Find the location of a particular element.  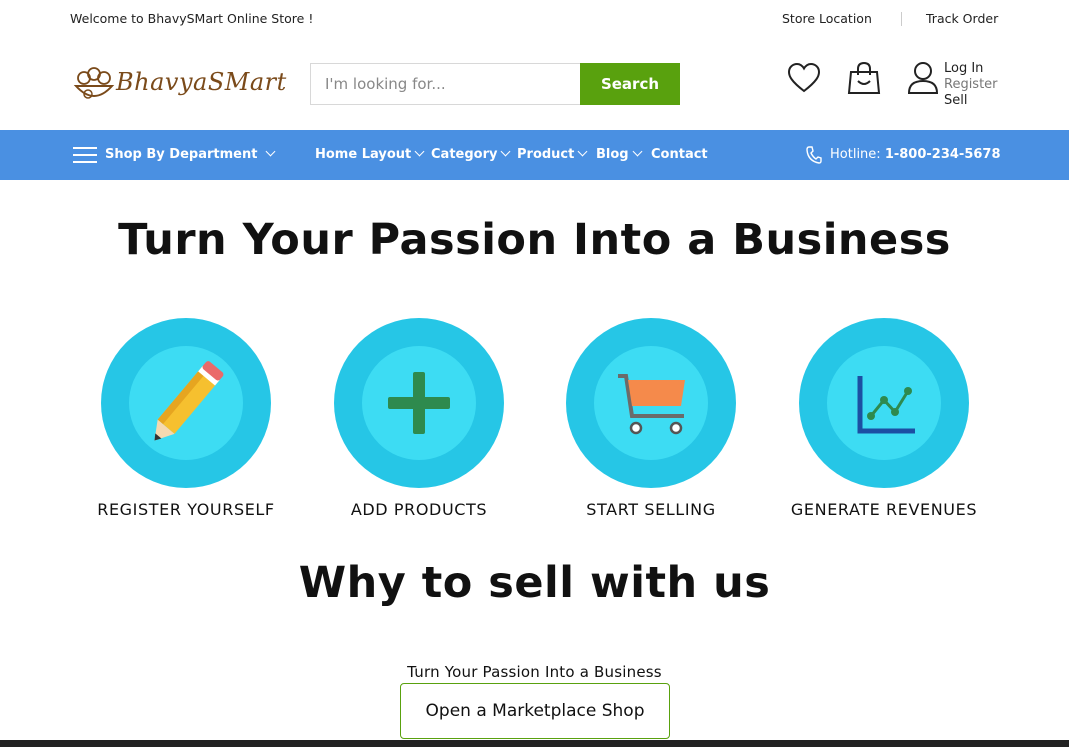

nav-contact: Contact is located at coordinates (679, 154).